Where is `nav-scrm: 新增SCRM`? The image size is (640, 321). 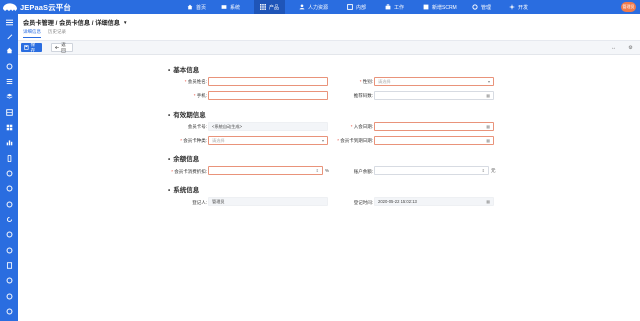
nav-scrm: 新增SCRM is located at coordinates (440, 7).